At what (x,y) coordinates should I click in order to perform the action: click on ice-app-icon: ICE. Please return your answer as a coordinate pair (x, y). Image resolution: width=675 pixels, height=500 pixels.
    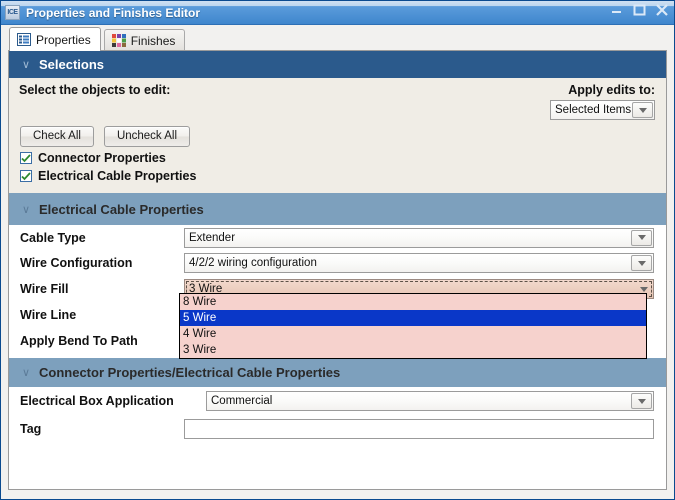
    Looking at the image, I should click on (12, 12).